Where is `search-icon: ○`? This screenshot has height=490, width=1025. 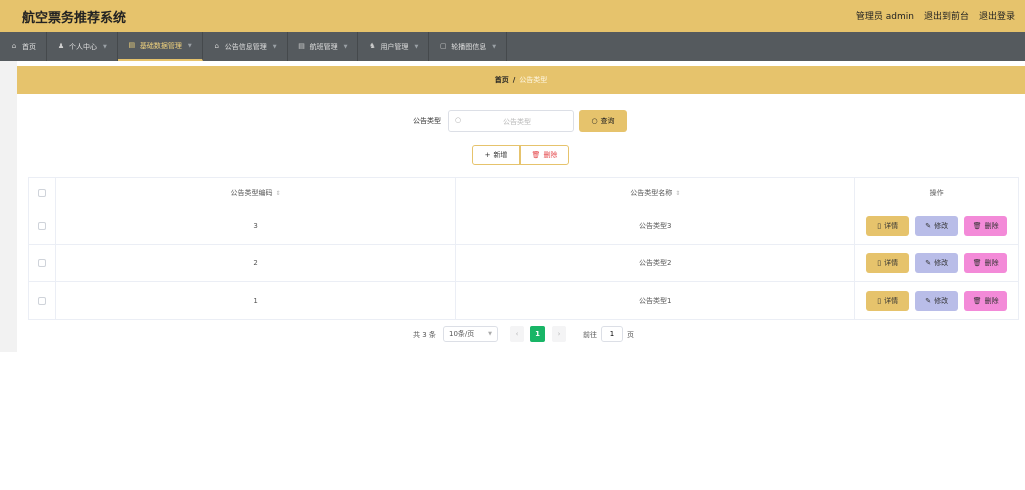 search-icon: ○ is located at coordinates (458, 120).